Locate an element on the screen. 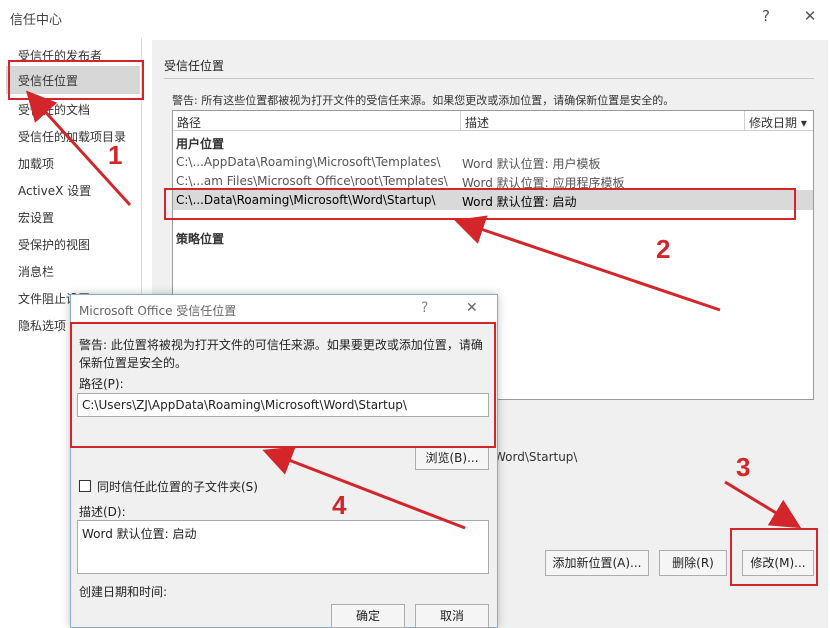 The width and height of the screenshot is (830, 628). annotation-number-2: 2 is located at coordinates (663, 249).